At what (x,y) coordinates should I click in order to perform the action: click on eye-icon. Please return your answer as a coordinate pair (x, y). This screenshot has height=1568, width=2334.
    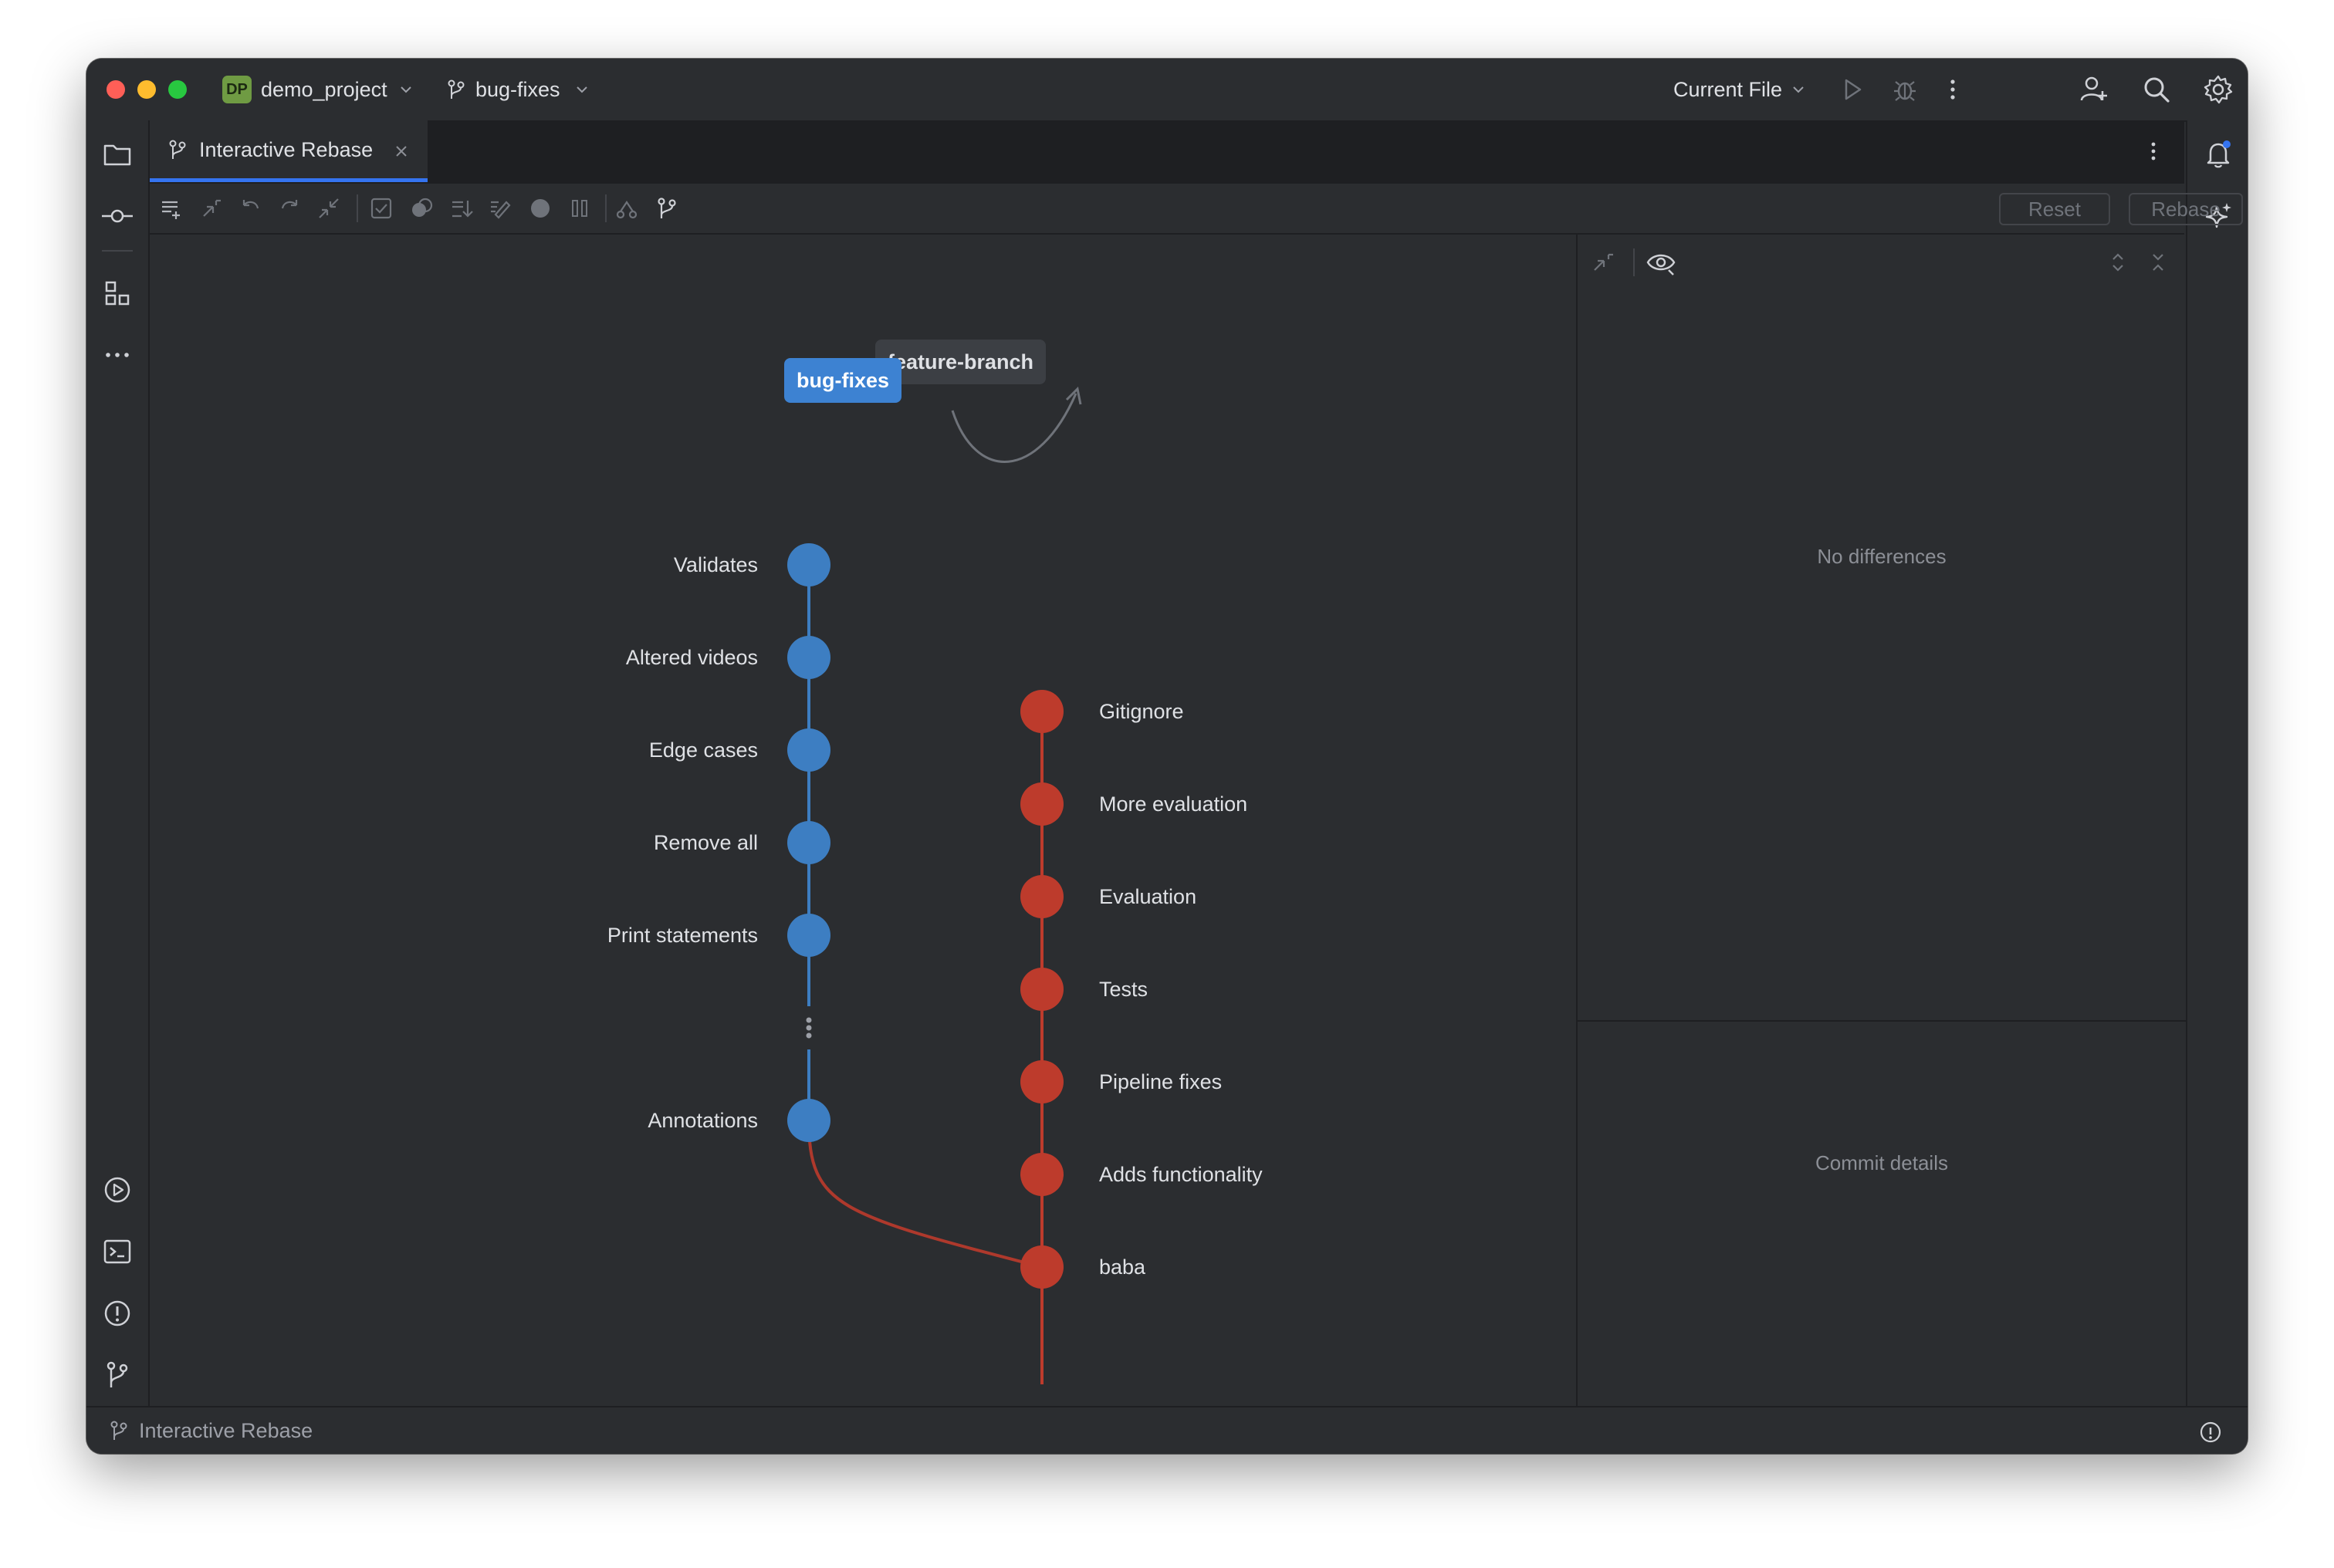
    Looking at the image, I should click on (1661, 262).